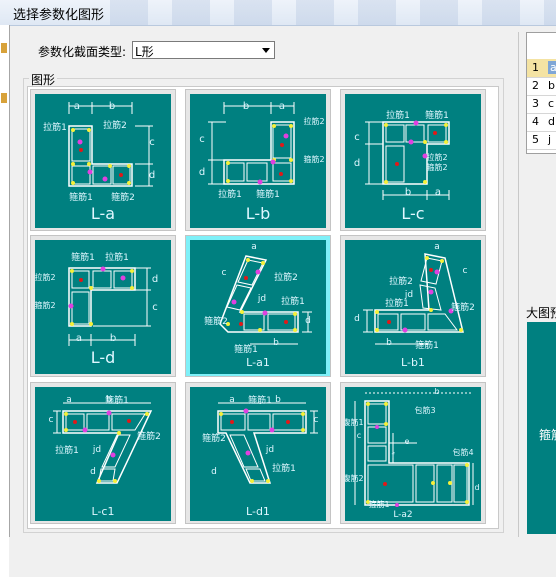  Describe the element at coordinates (203, 50) in the screenshot. I see `section-type-select: L形` at that location.